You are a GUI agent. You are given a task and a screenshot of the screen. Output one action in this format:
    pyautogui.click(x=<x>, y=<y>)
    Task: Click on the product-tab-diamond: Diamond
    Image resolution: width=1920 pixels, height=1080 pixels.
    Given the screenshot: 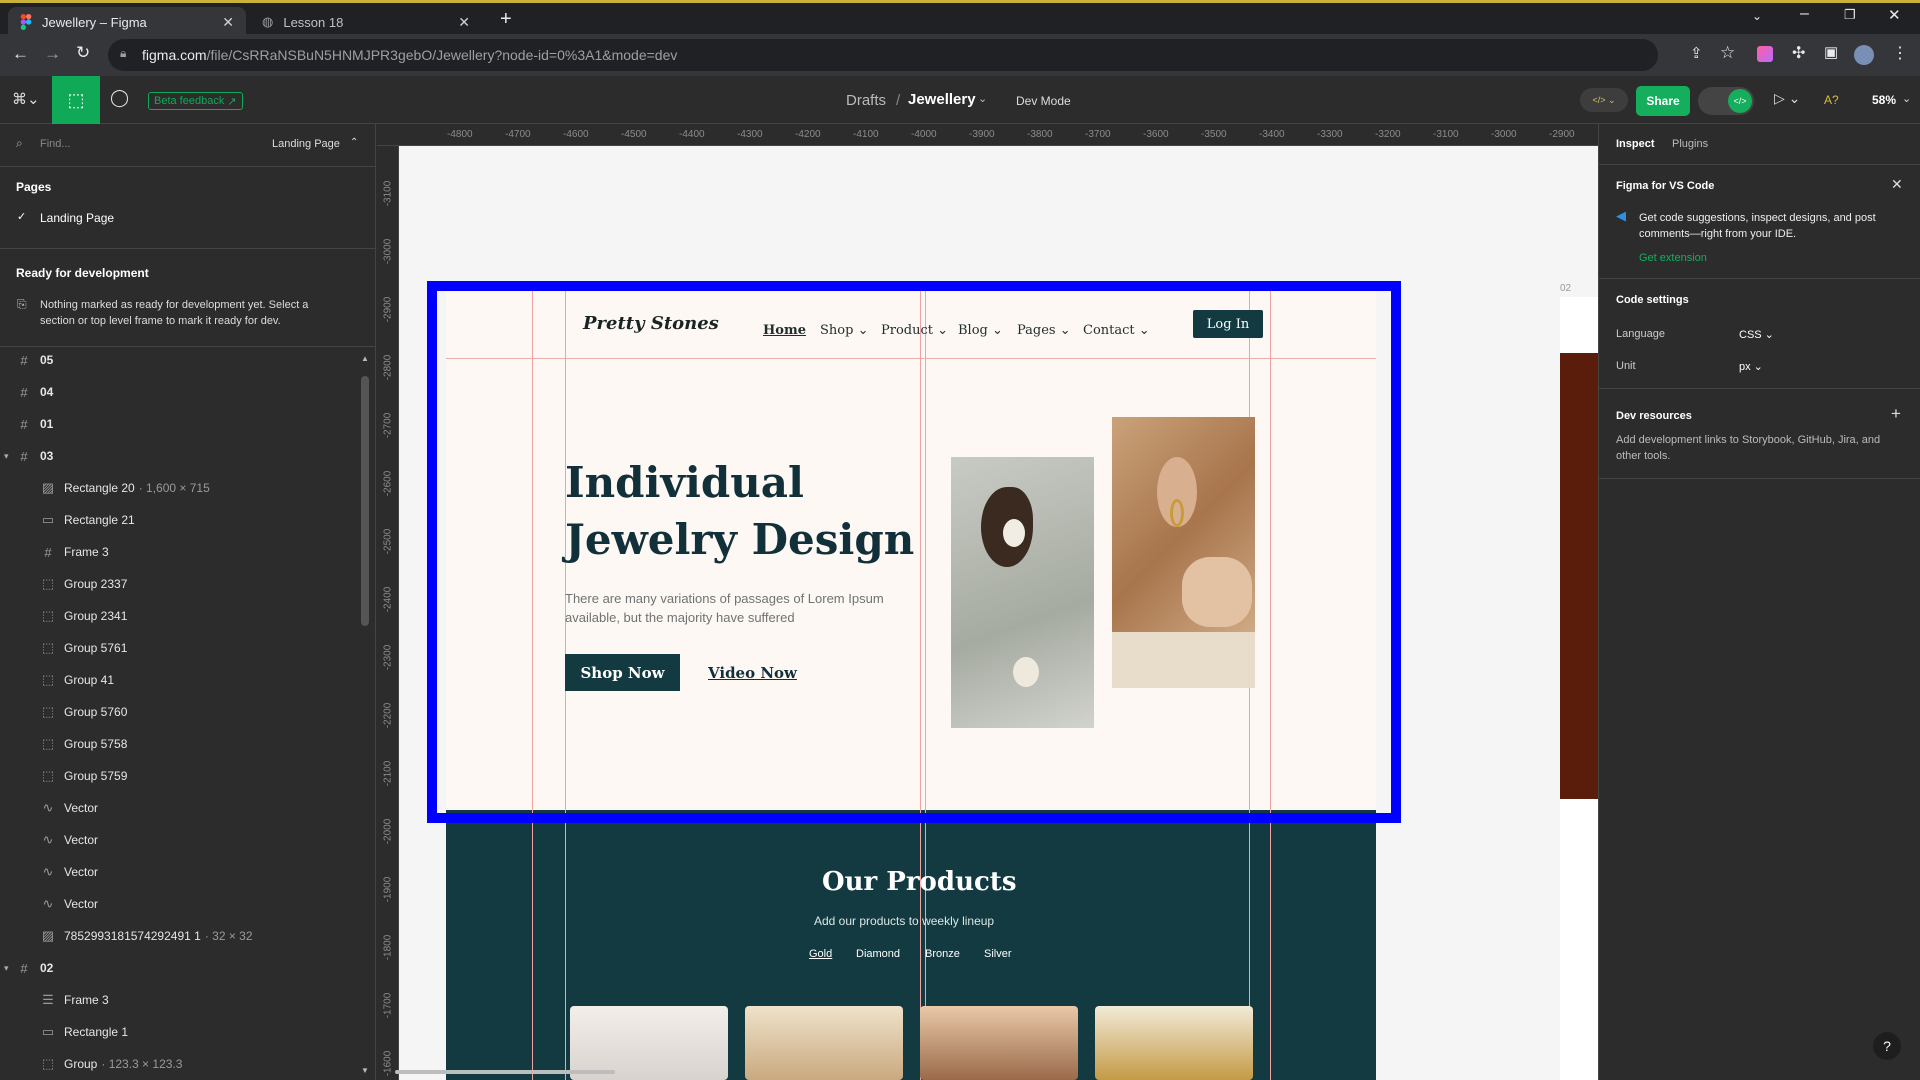 What is the action you would take?
    pyautogui.click(x=878, y=954)
    